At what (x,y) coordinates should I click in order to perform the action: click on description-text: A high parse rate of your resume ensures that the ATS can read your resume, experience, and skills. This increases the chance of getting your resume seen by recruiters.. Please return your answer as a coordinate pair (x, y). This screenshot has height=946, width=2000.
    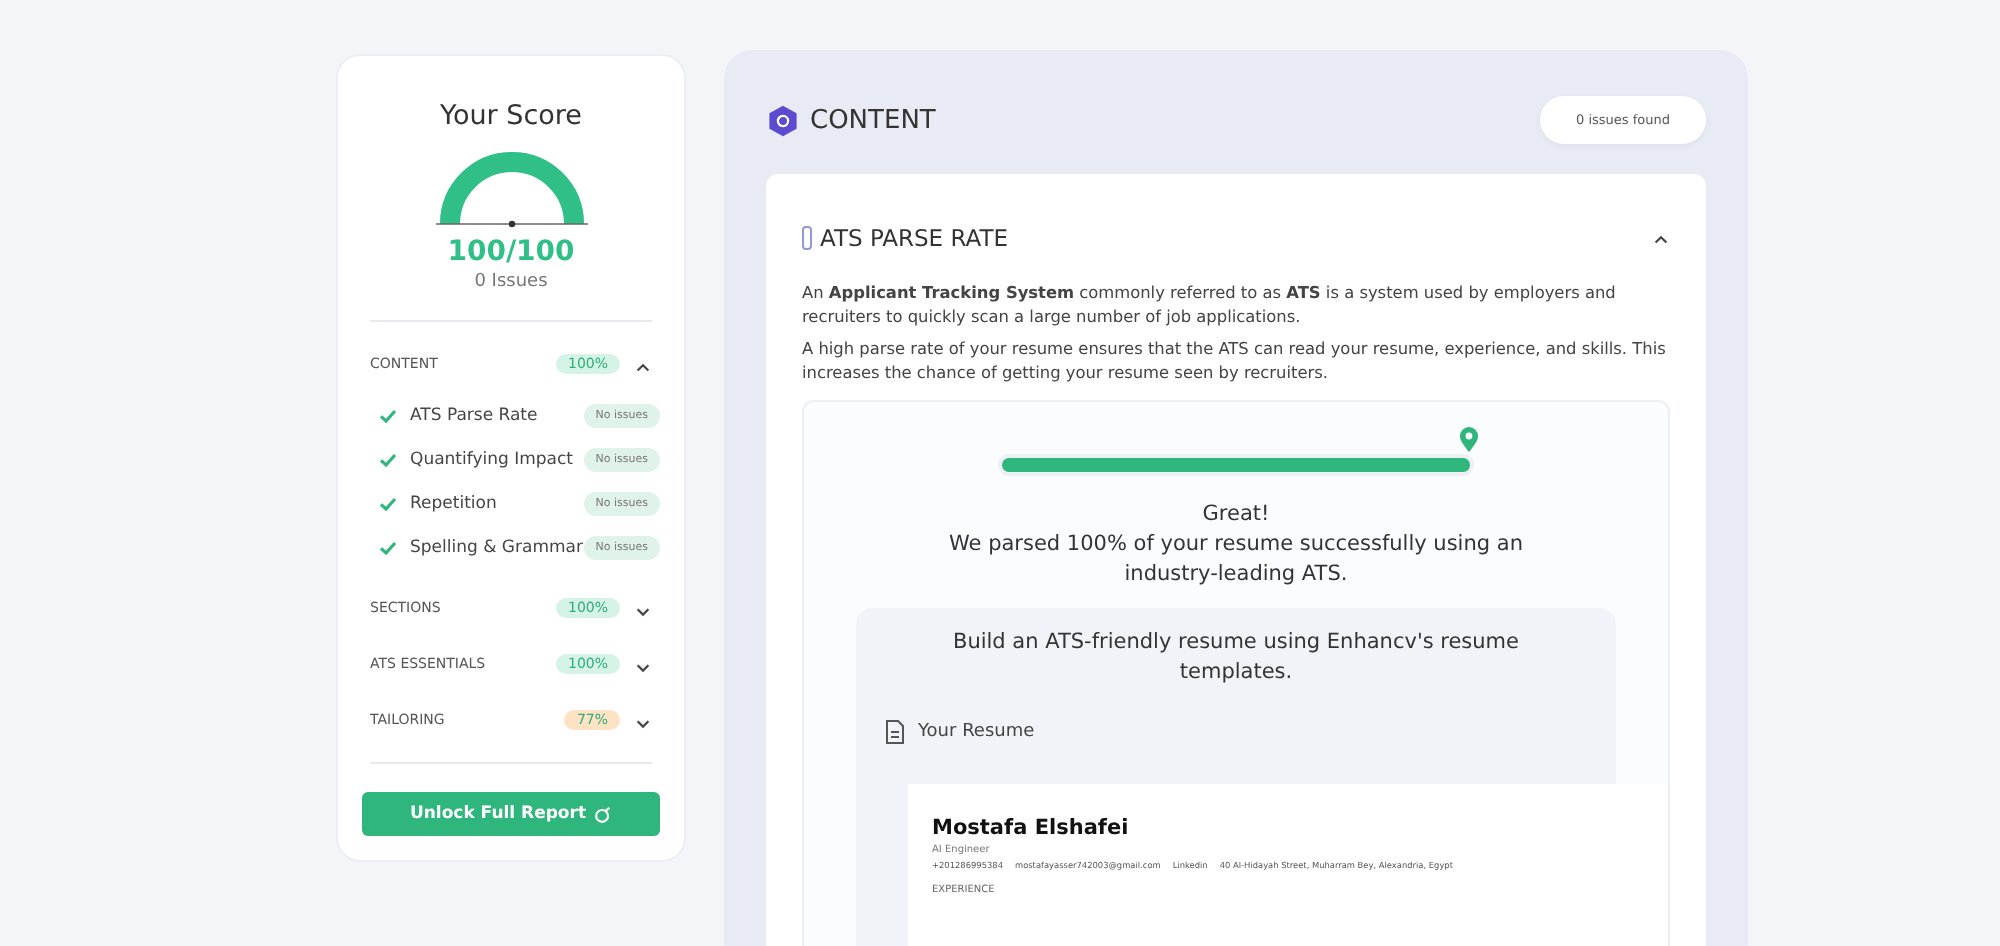
    Looking at the image, I should click on (1235, 360).